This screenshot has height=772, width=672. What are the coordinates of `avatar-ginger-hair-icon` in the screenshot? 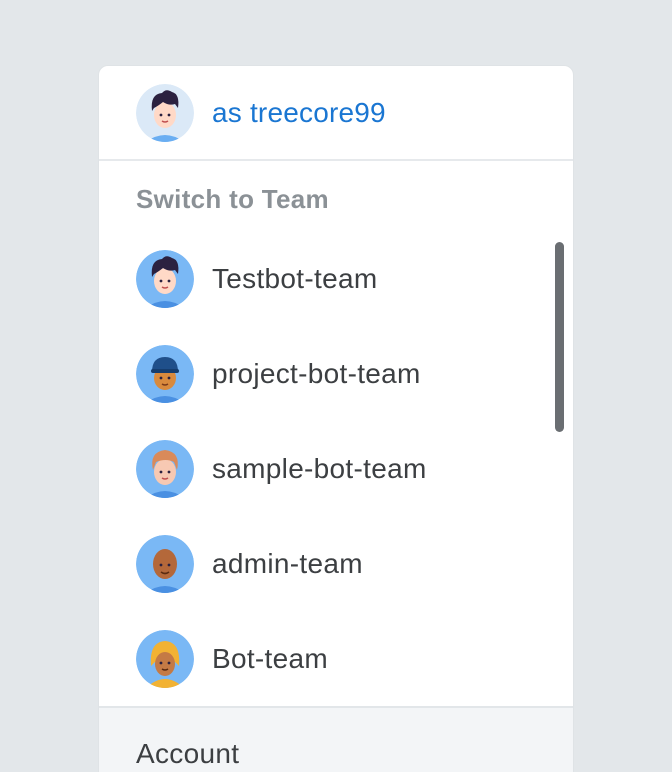 It's located at (165, 468).